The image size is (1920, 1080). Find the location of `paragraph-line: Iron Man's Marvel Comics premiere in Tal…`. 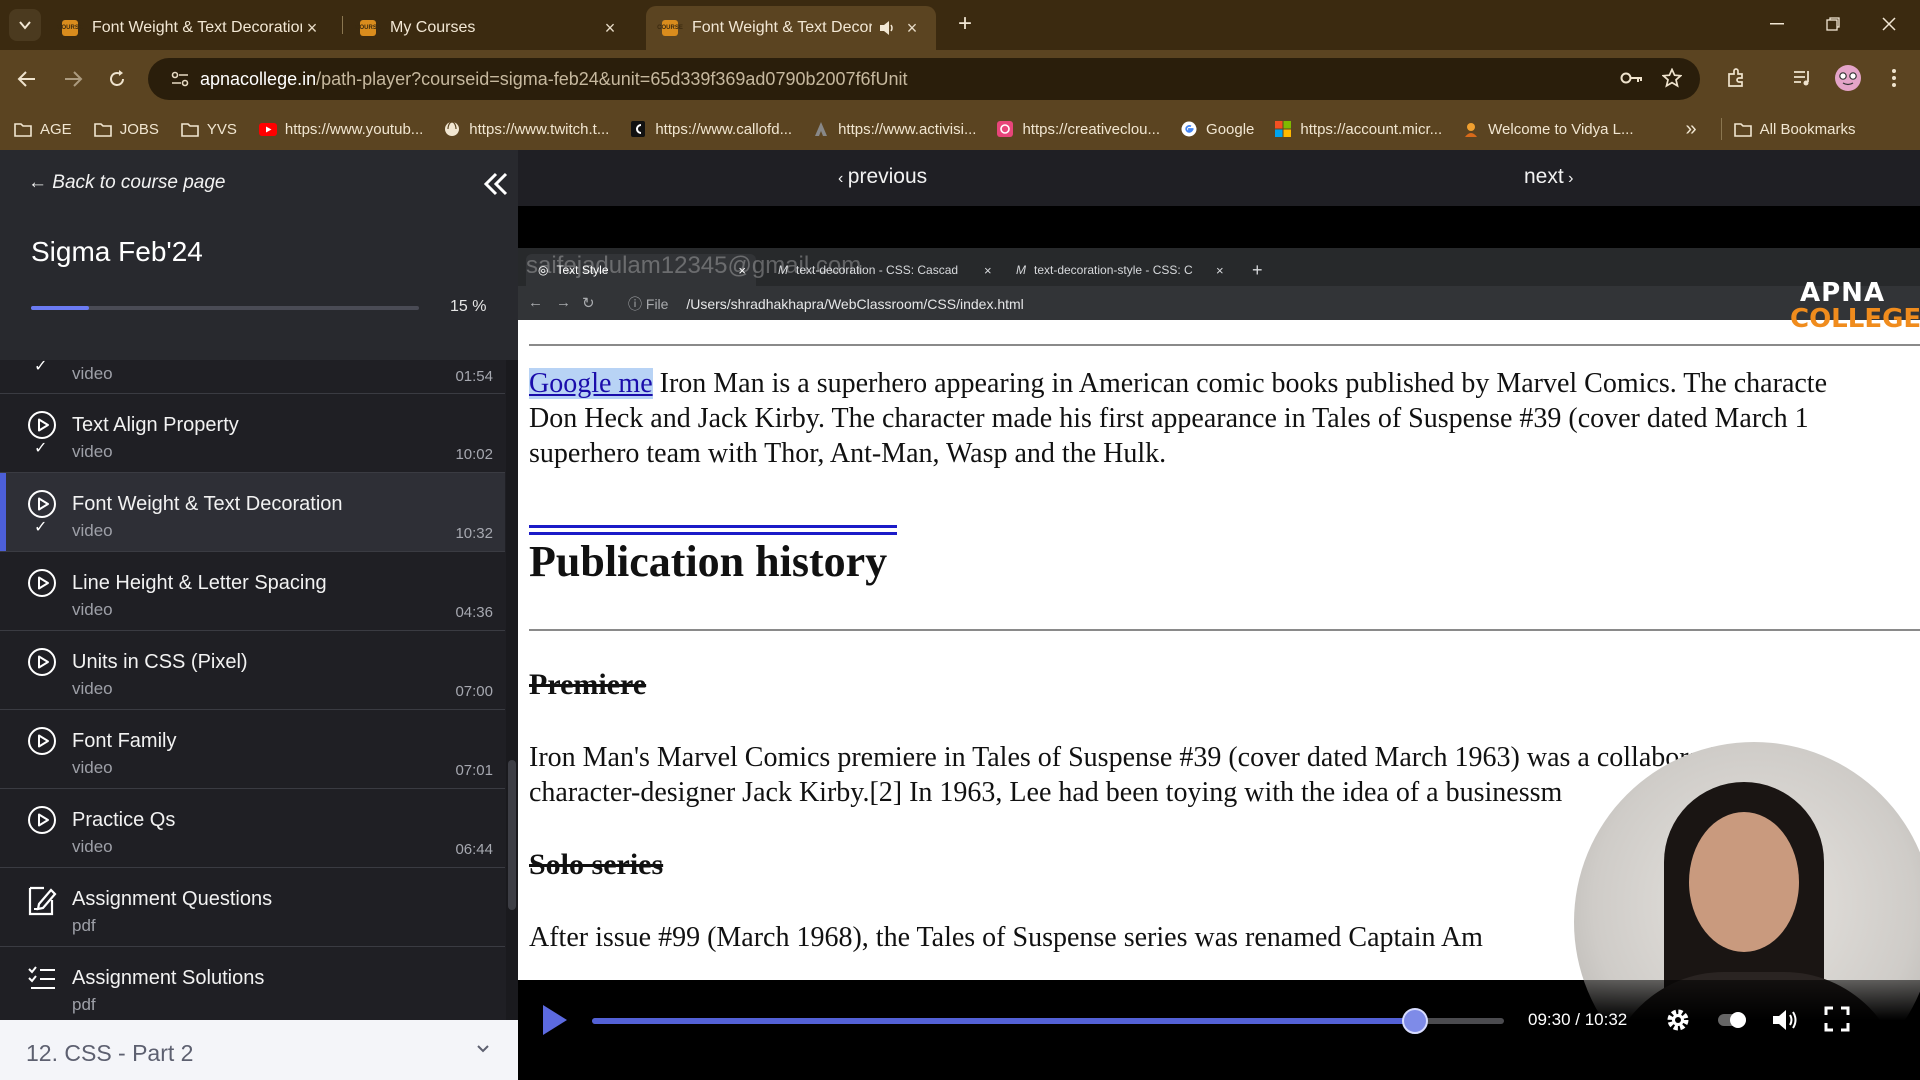

paragraph-line: Iron Man's Marvel Comics premiere in Tal… is located at coordinates (1153, 757).